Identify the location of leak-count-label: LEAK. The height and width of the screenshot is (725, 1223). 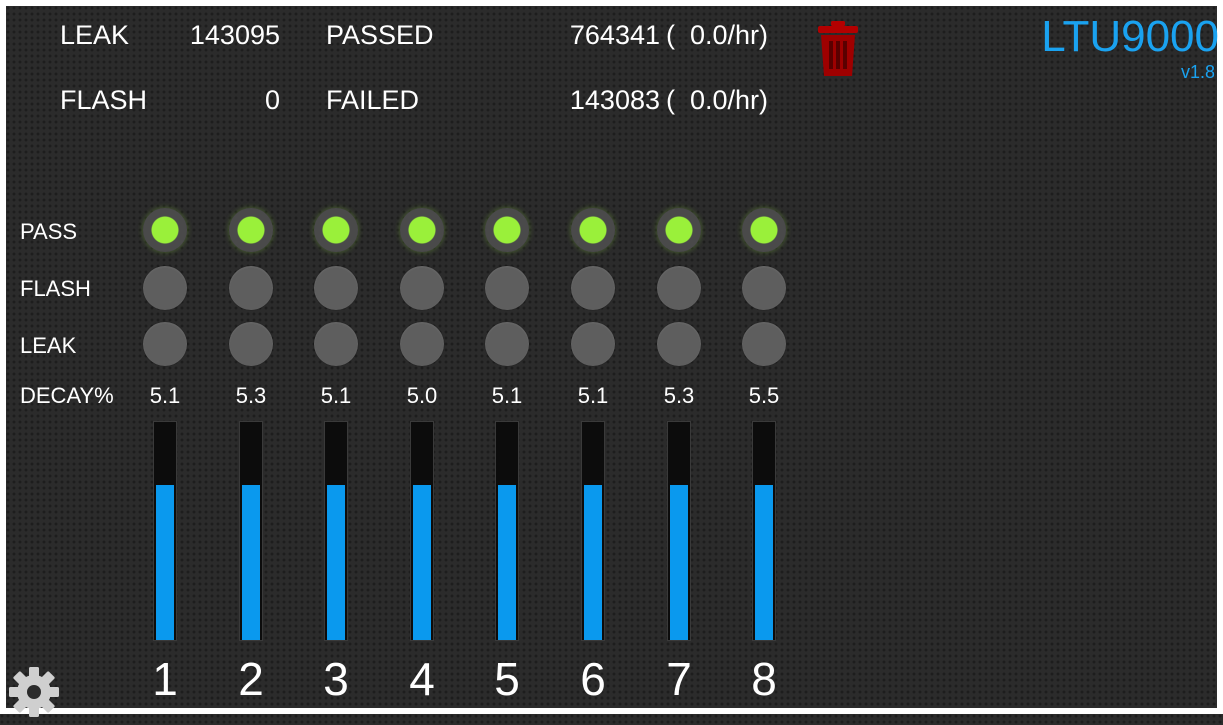
(95, 35).